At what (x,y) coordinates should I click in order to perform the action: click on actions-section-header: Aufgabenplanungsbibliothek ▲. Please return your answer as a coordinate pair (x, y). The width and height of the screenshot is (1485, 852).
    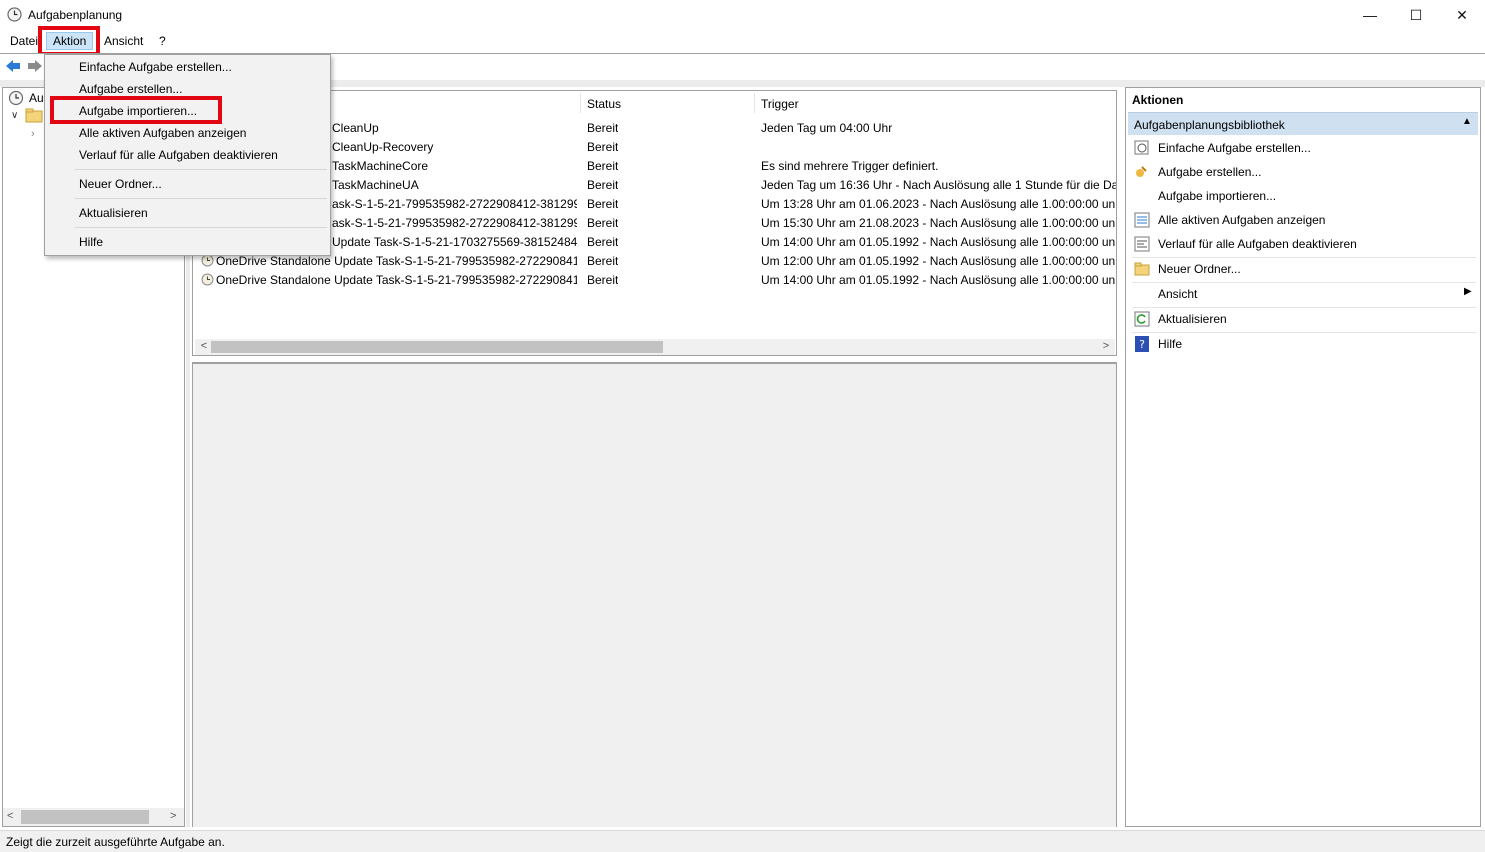
    Looking at the image, I should click on (1303, 123).